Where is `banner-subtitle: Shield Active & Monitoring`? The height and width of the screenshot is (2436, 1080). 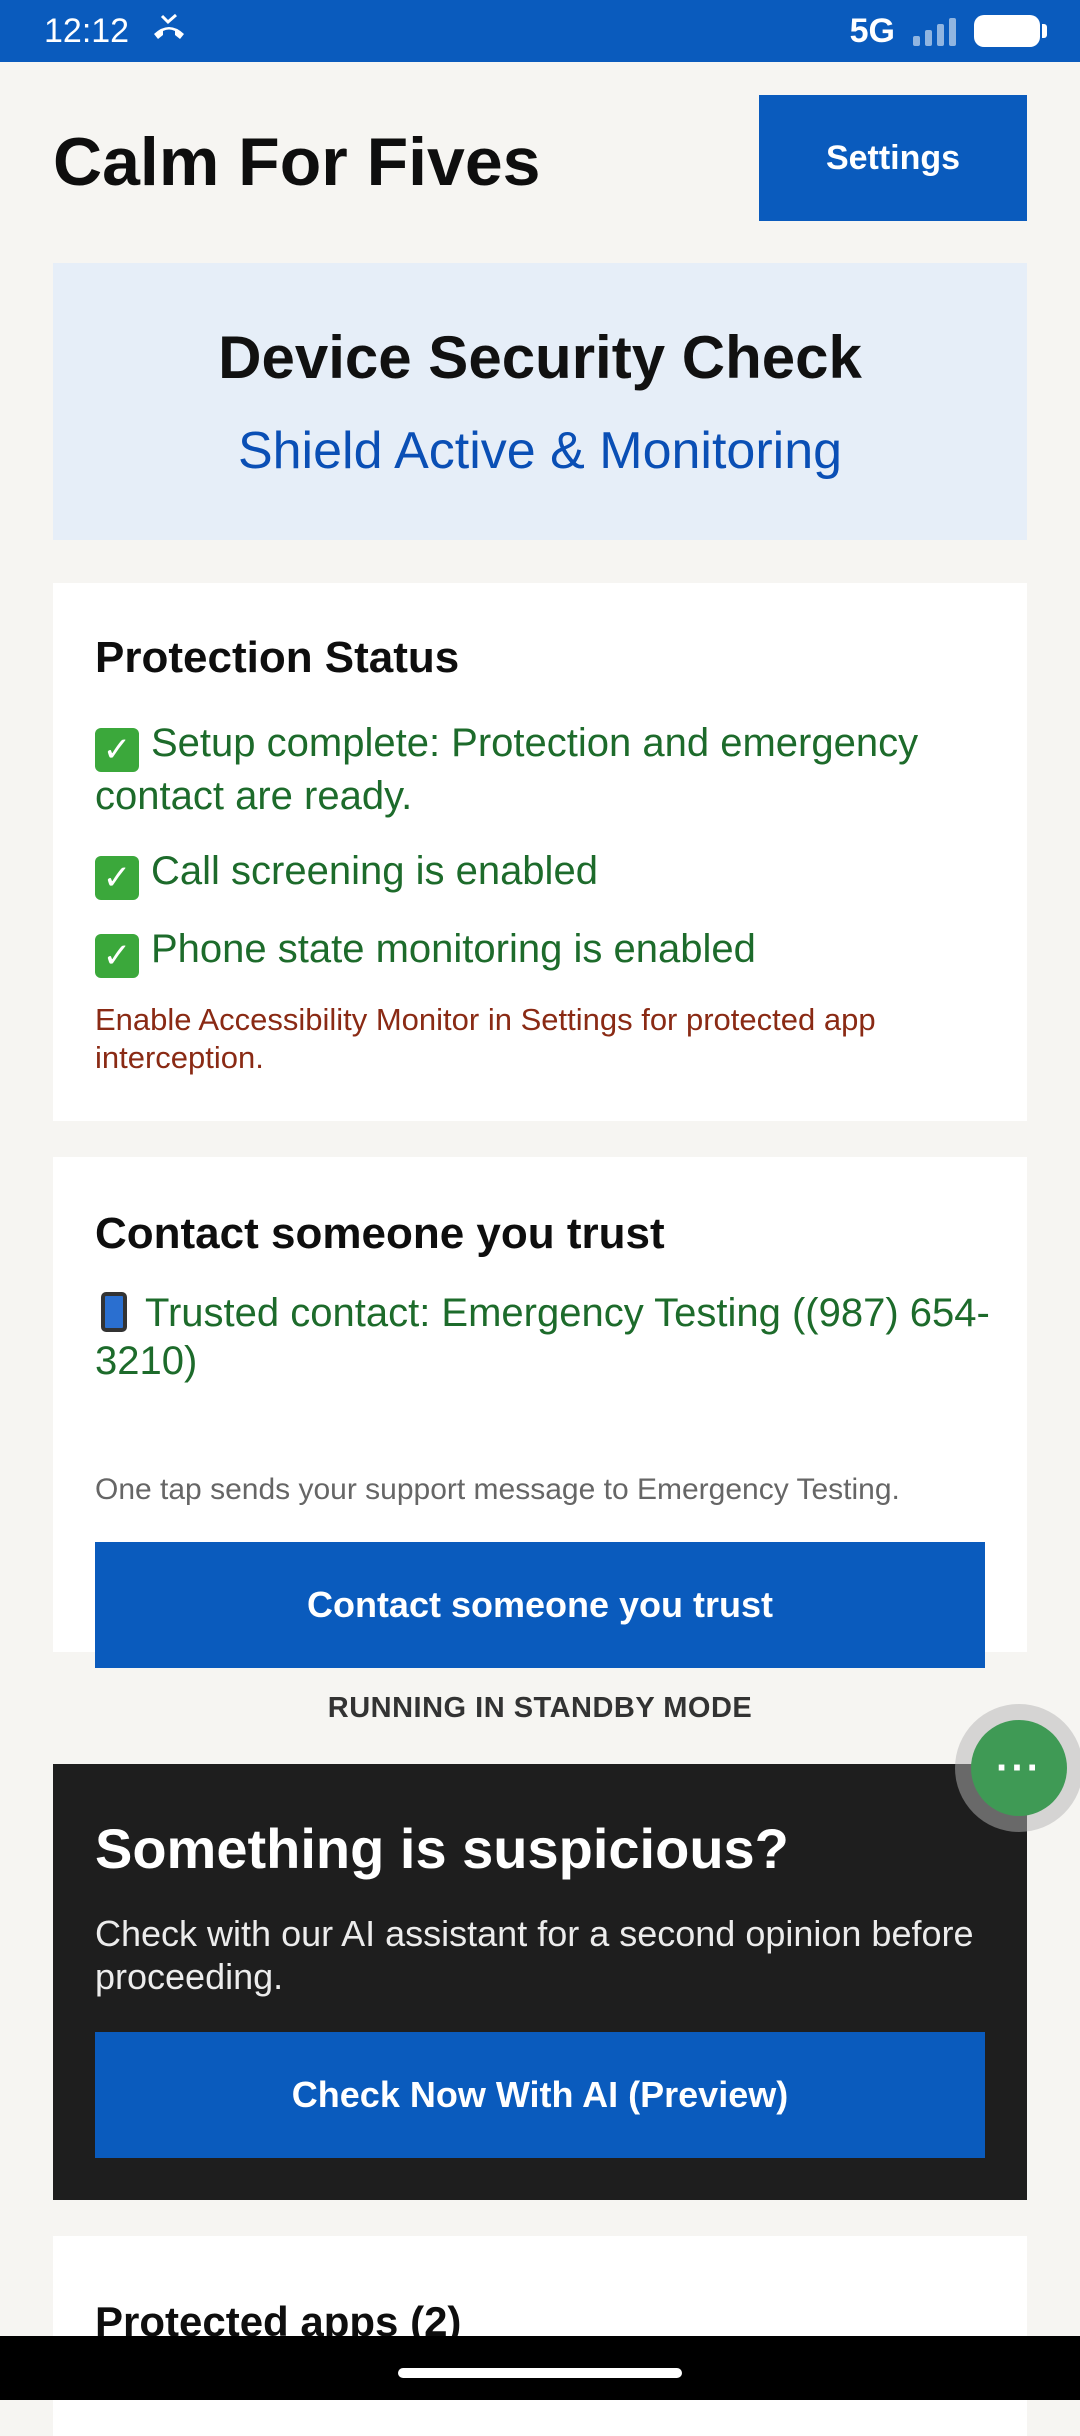 banner-subtitle: Shield Active & Monitoring is located at coordinates (540, 451).